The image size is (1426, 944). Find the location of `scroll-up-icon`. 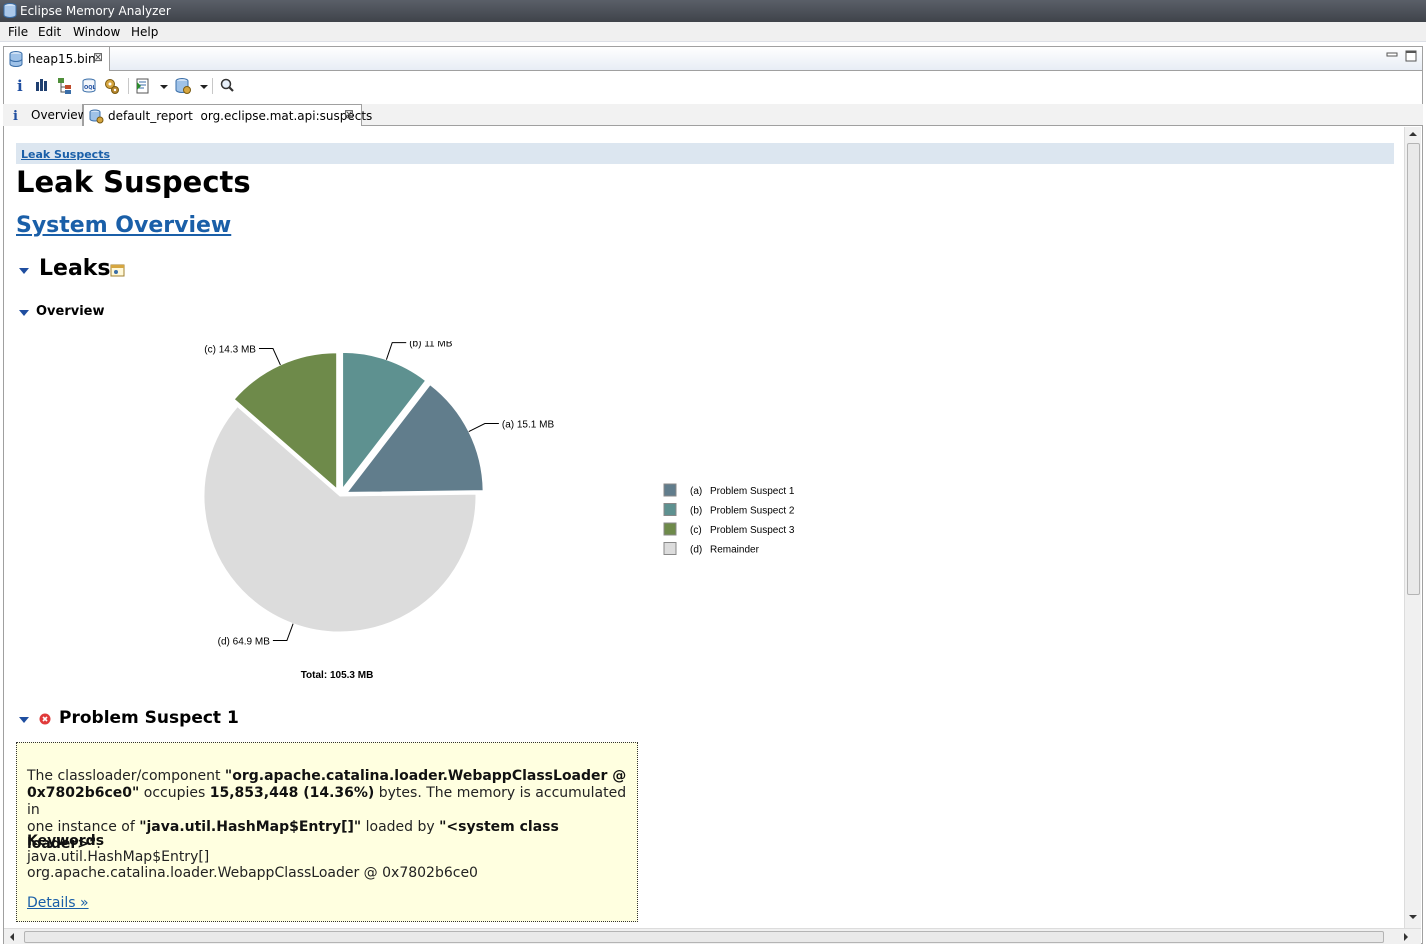

scroll-up-icon is located at coordinates (1413, 134).